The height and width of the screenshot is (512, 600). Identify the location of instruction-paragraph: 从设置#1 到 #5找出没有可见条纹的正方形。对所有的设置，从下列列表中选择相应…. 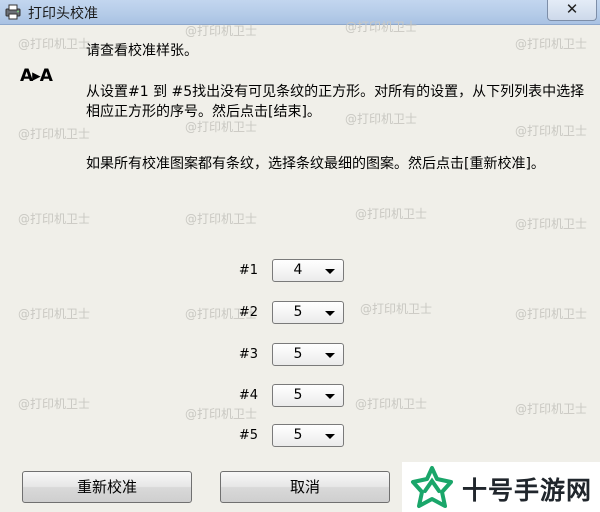
(335, 102).